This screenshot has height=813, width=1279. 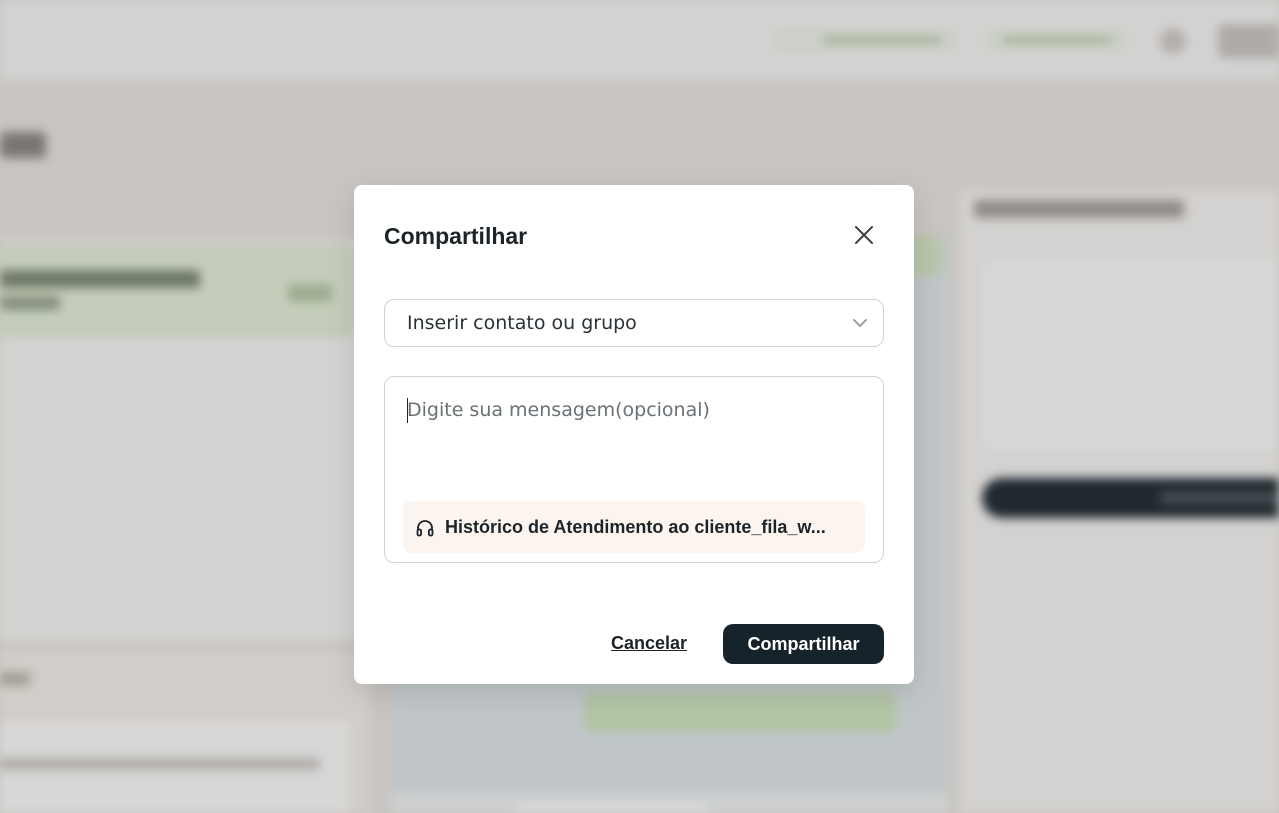 I want to click on recipient-select-value: Inserir contato ou grupo, so click(x=522, y=323).